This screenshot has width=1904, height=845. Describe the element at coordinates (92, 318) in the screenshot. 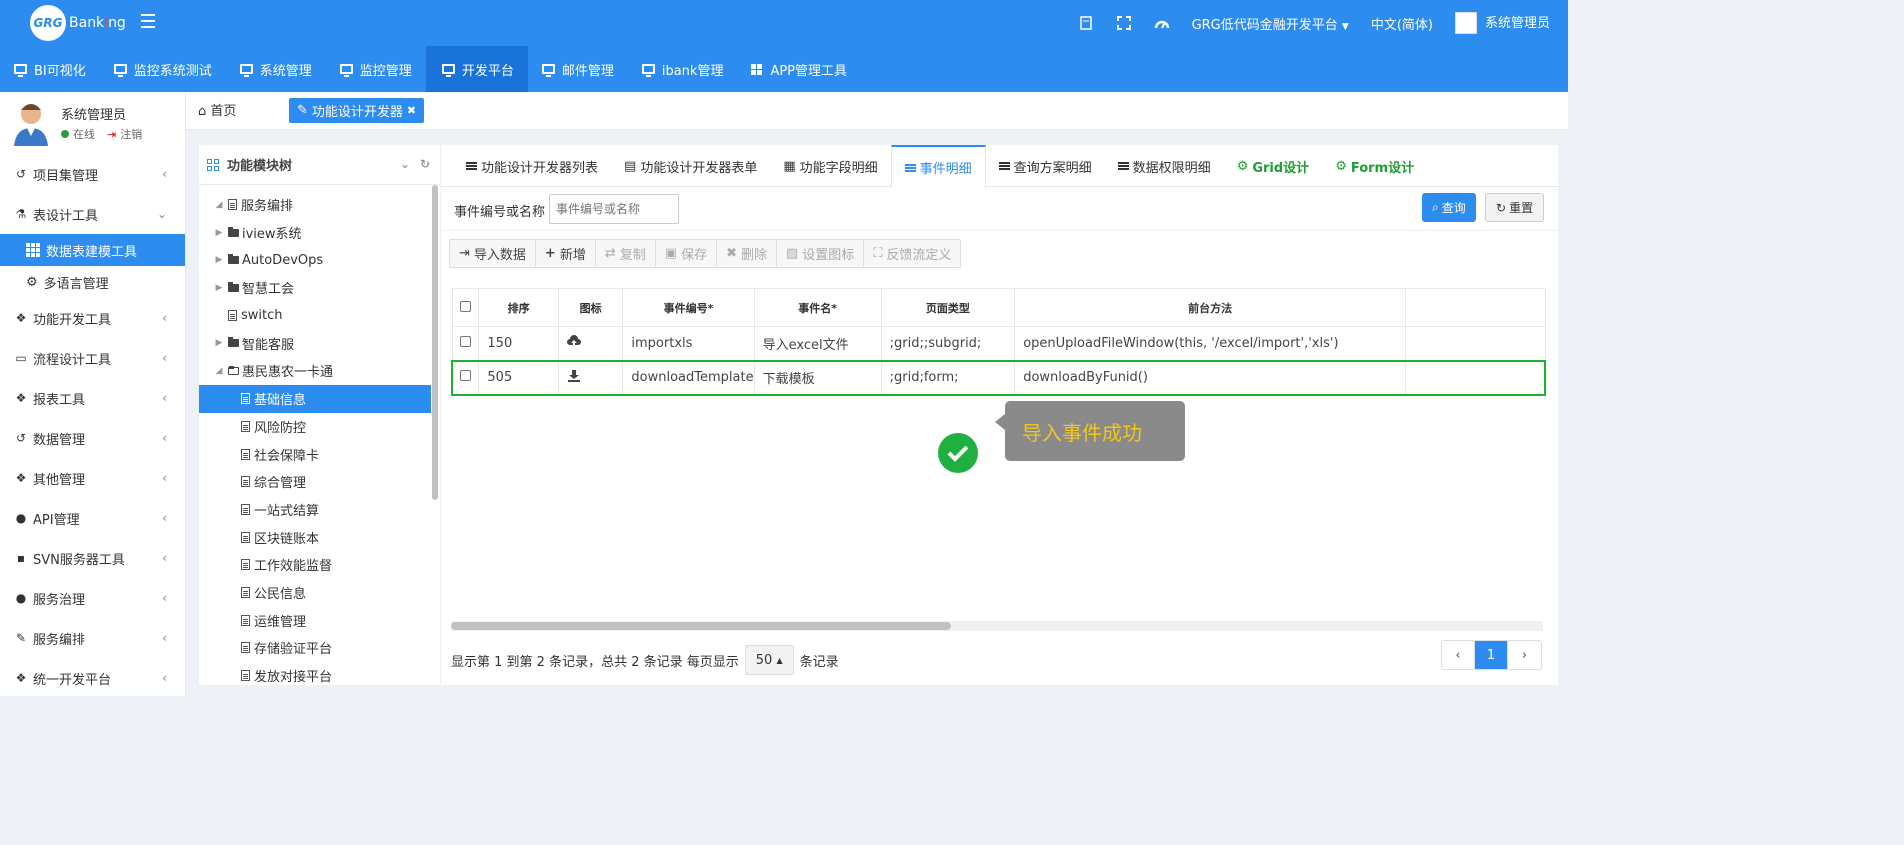

I see `menu-func-dev: ❖ 功能开发工具 ‹` at that location.